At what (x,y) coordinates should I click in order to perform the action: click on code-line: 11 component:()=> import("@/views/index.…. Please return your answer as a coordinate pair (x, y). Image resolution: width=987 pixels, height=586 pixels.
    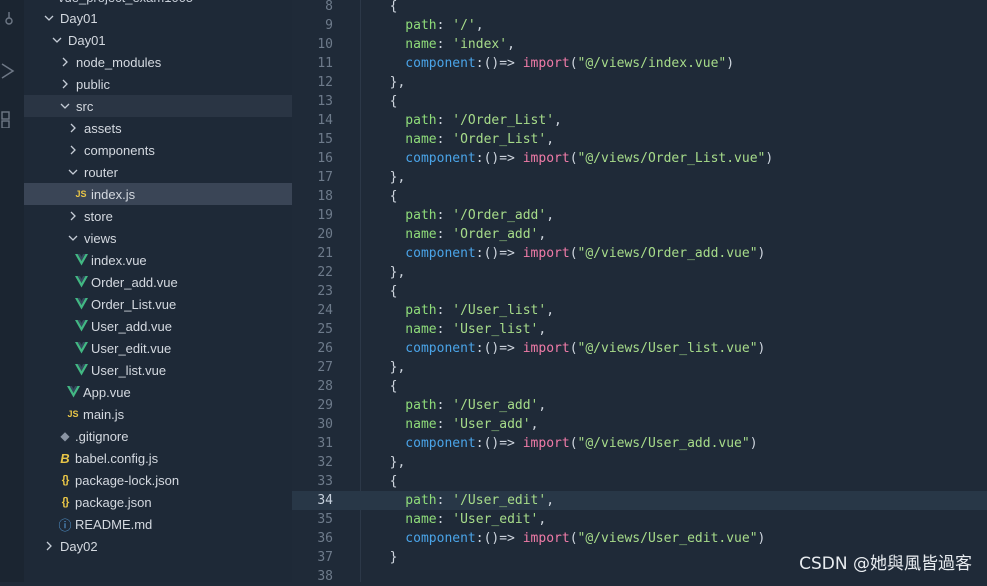
    Looking at the image, I should click on (639, 63).